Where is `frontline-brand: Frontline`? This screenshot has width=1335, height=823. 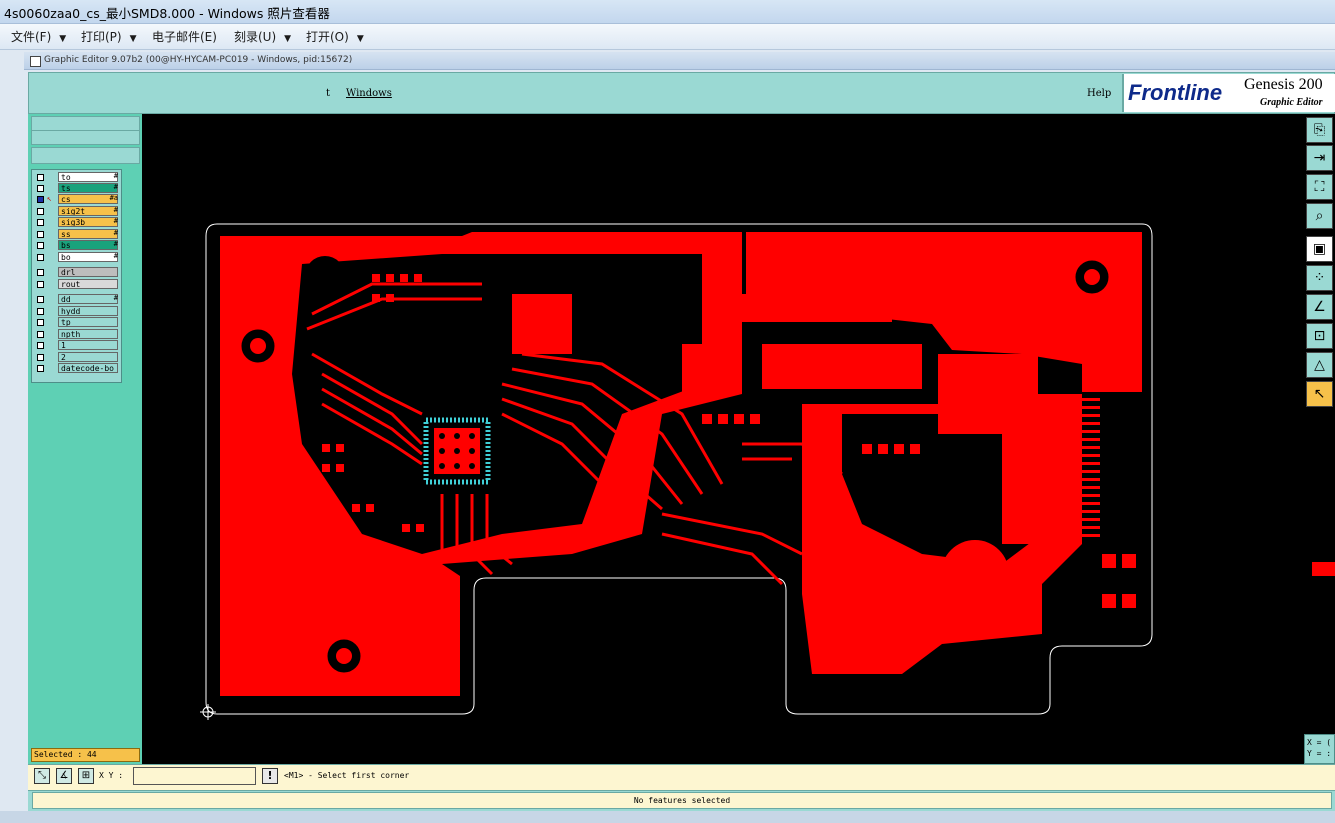 frontline-brand: Frontline is located at coordinates (1175, 92).